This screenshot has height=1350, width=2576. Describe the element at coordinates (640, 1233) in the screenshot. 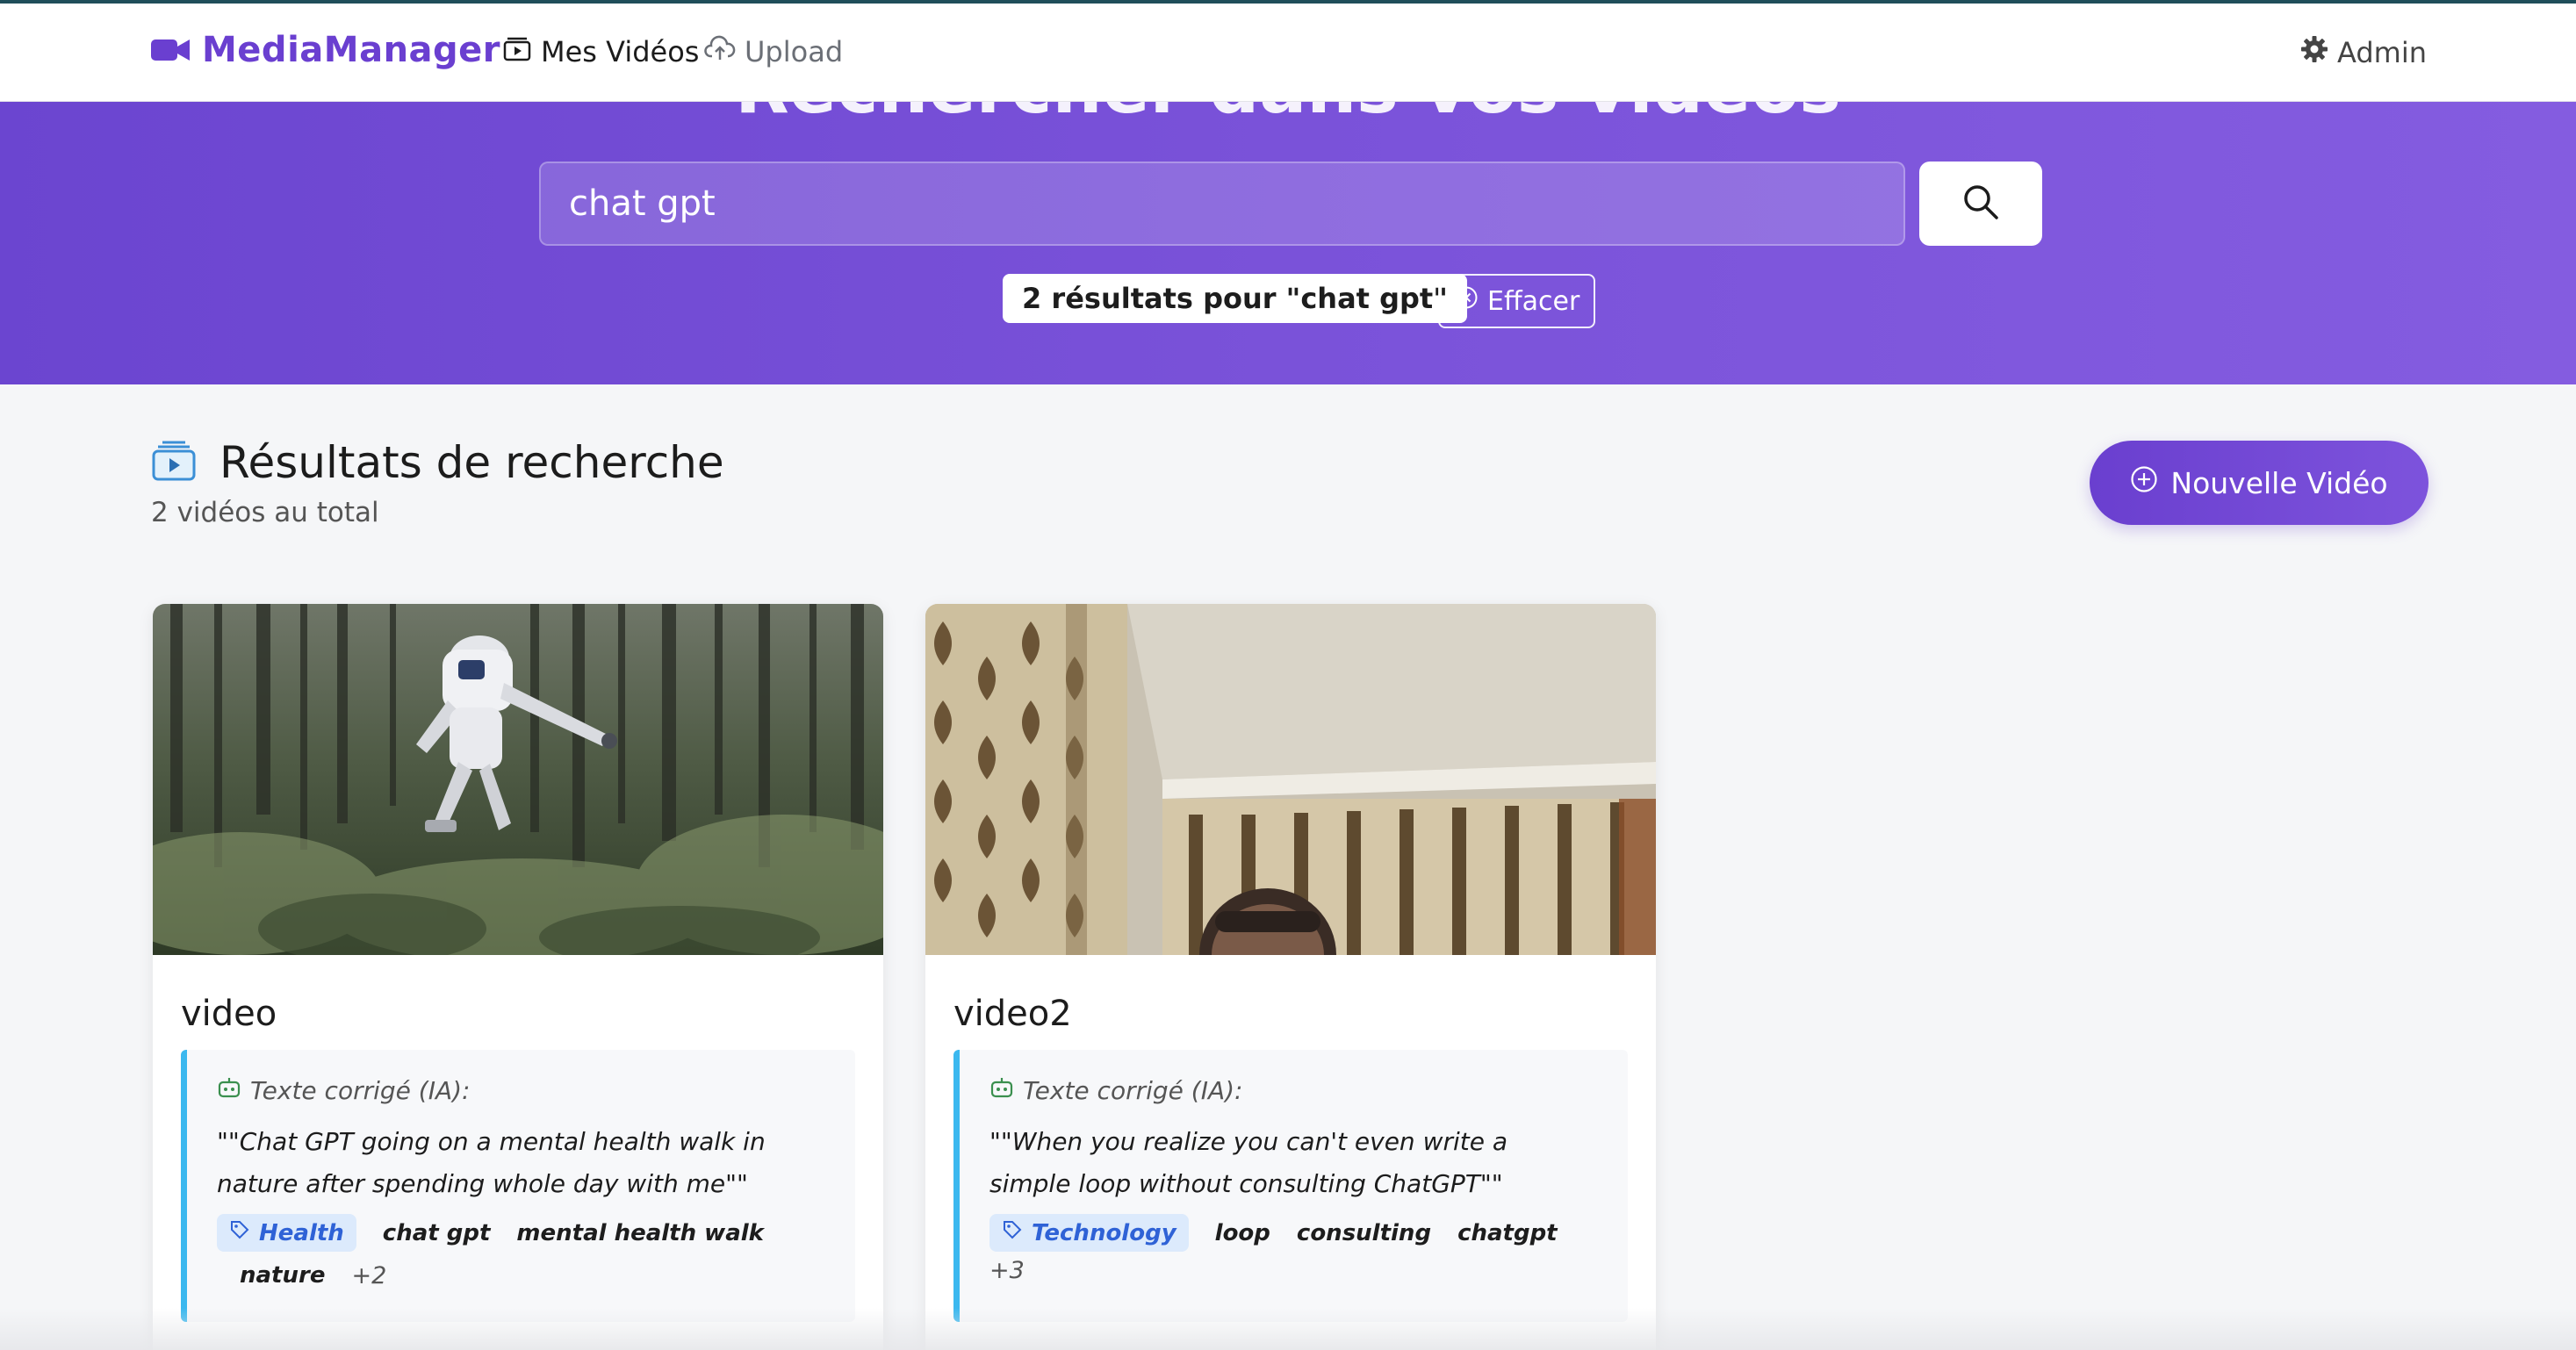

I see `tag: mental health walk` at that location.